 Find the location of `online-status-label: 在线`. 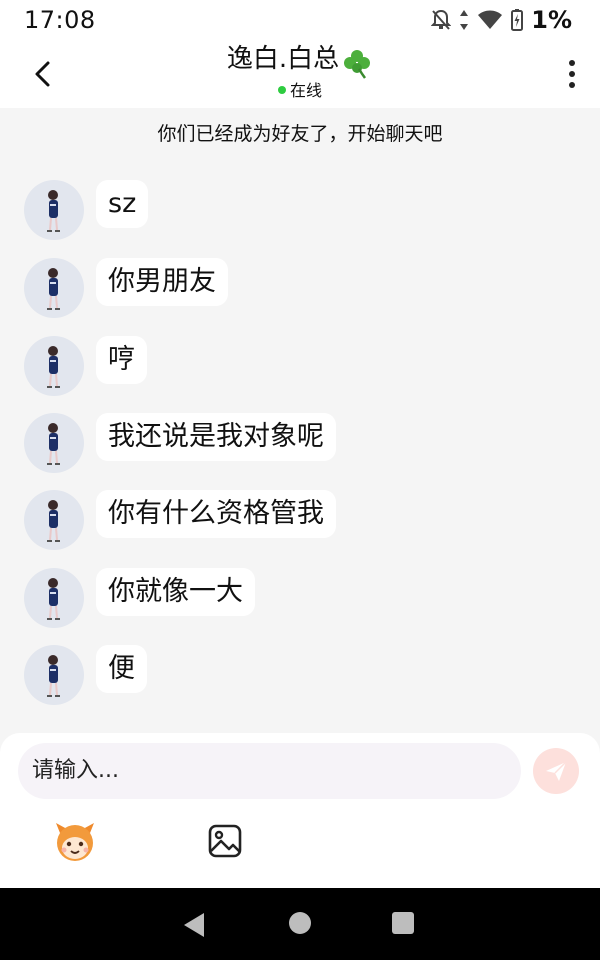

online-status-label: 在线 is located at coordinates (305, 90).